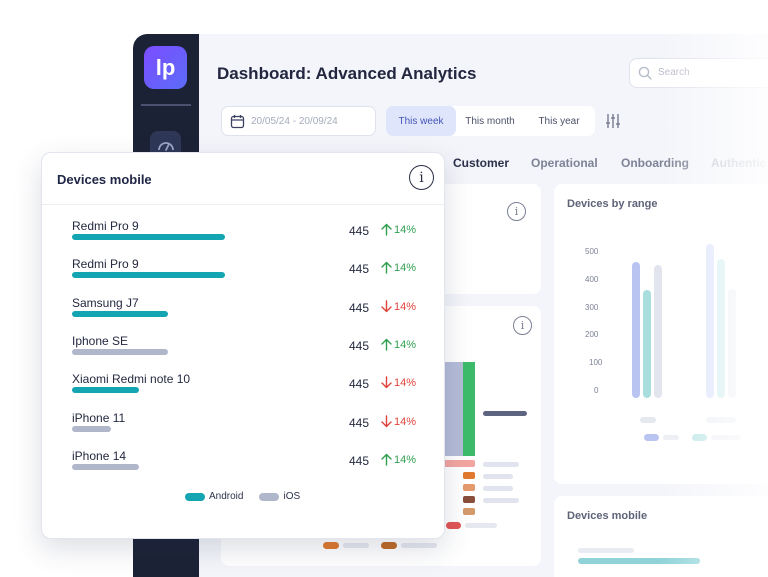  Describe the element at coordinates (645, 73) in the screenshot. I see `search-icon` at that location.